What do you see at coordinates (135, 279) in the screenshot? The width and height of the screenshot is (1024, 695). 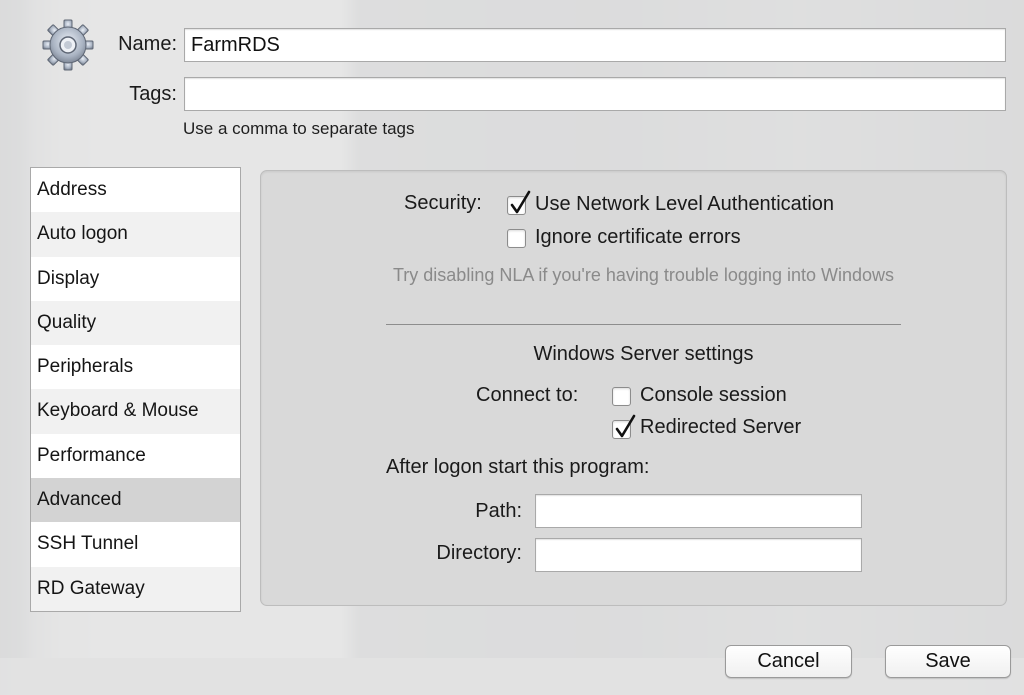 I see `sidebar-item-display: Display` at bounding box center [135, 279].